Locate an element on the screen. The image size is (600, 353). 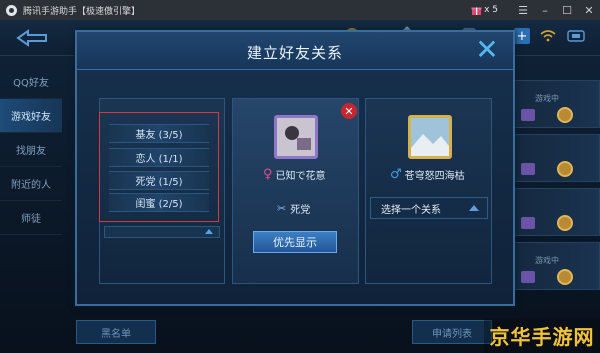
watermark: 京华手游网 is located at coordinates (542, 335).